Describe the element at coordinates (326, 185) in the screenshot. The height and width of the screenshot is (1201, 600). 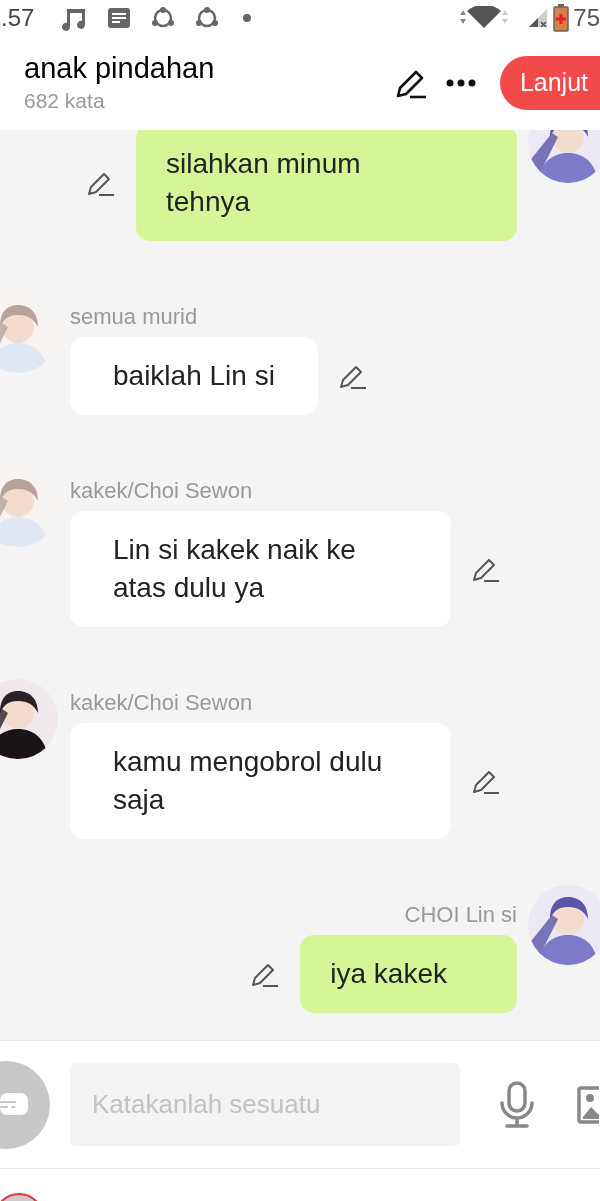
I see `message-bubble: silahkan minum tehnya` at that location.